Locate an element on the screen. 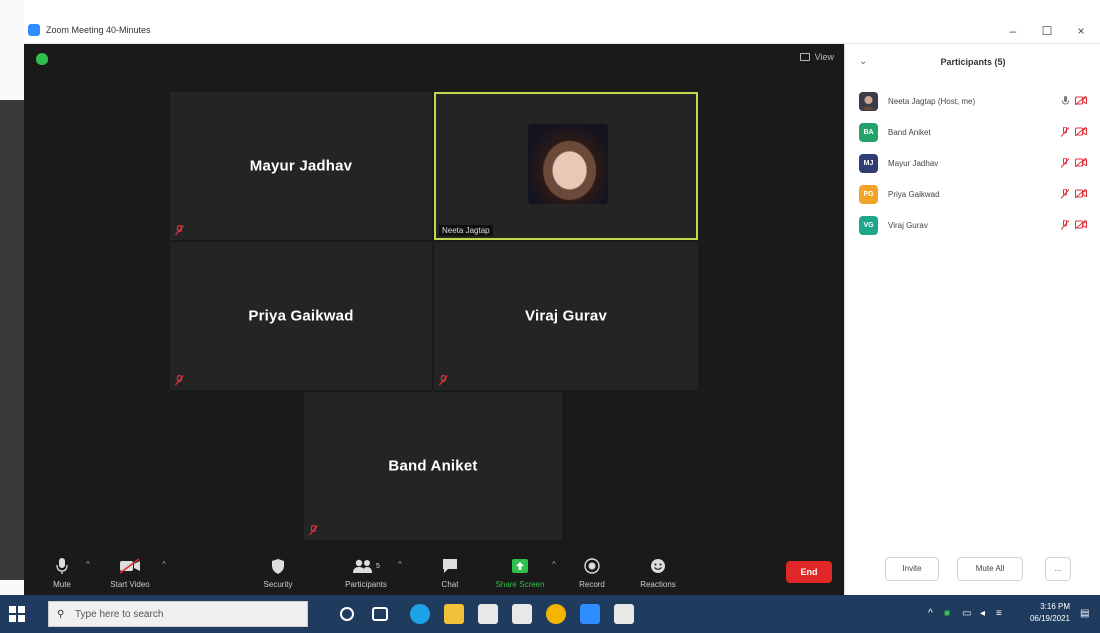  view-label: View is located at coordinates (824, 57).